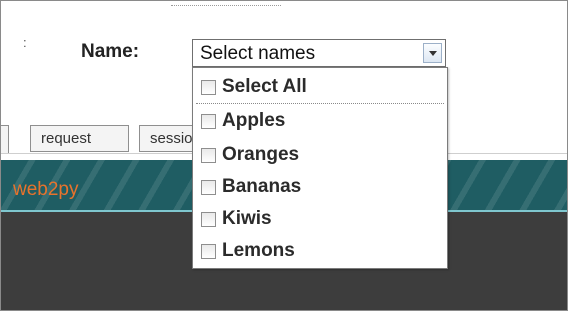 The image size is (568, 311). What do you see at coordinates (5, 139) in the screenshot?
I see `tab-left-edge` at bounding box center [5, 139].